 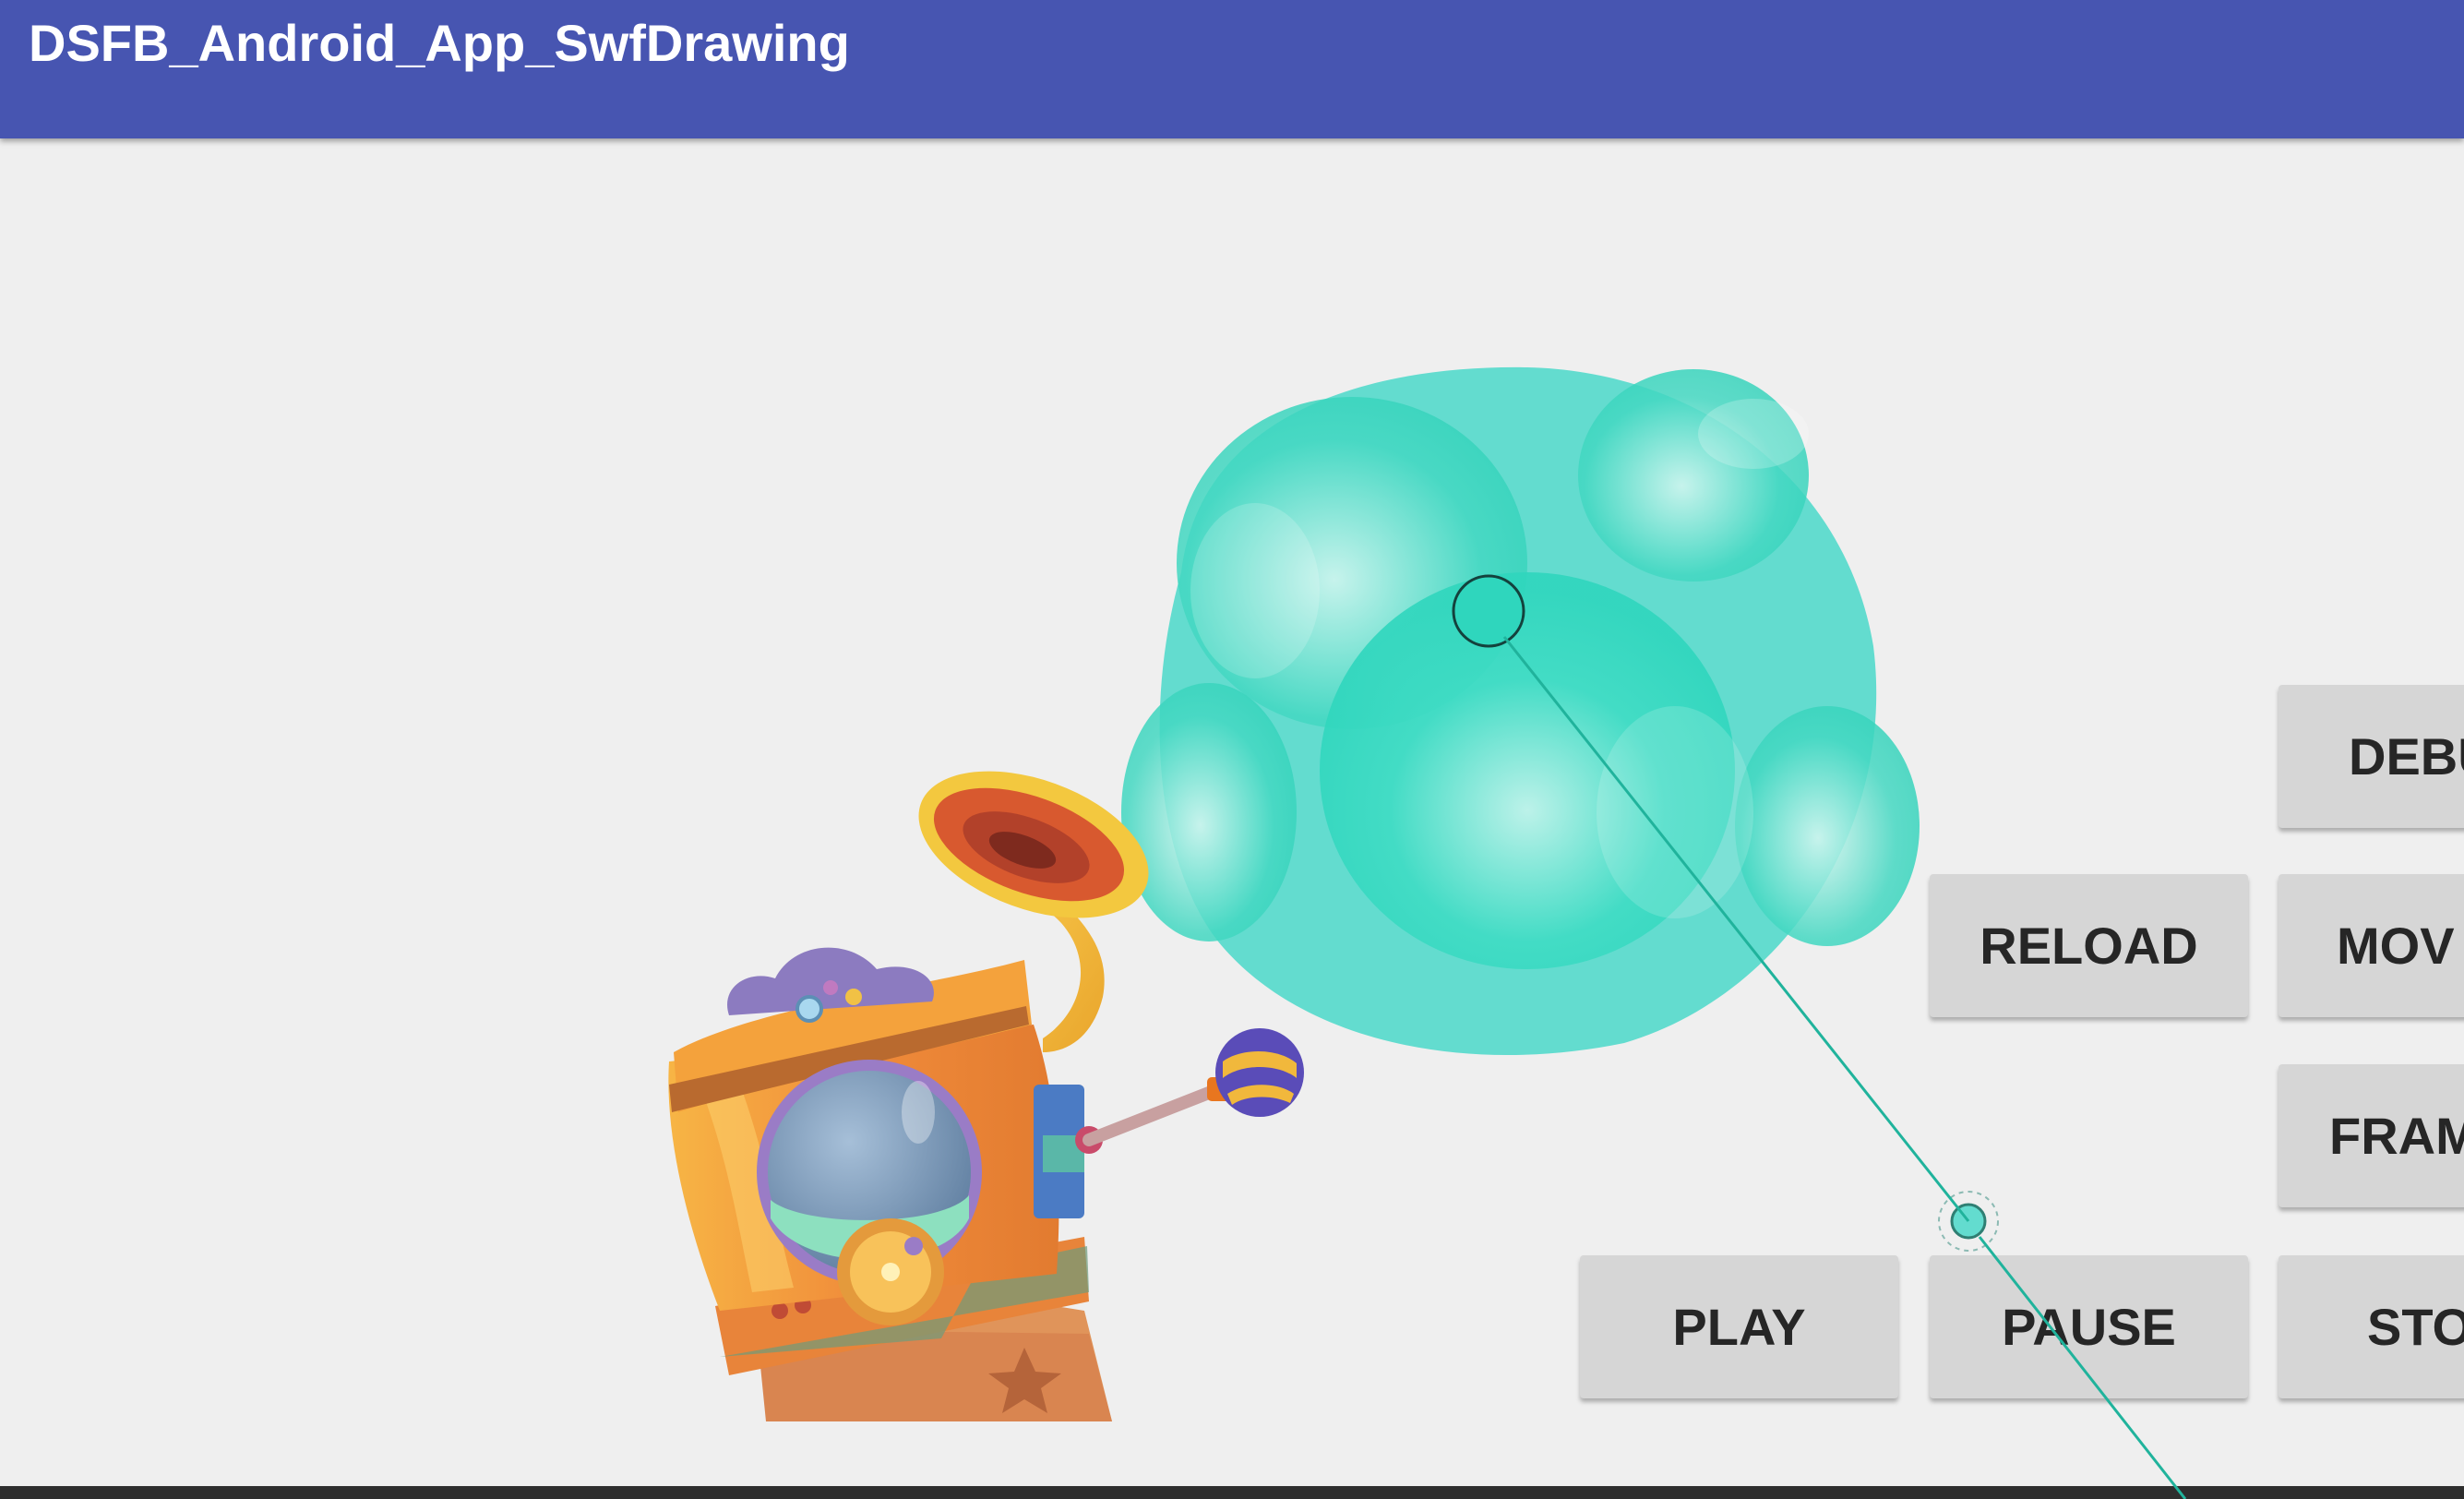 I want to click on debug-button: DEBU, so click(x=2371, y=756).